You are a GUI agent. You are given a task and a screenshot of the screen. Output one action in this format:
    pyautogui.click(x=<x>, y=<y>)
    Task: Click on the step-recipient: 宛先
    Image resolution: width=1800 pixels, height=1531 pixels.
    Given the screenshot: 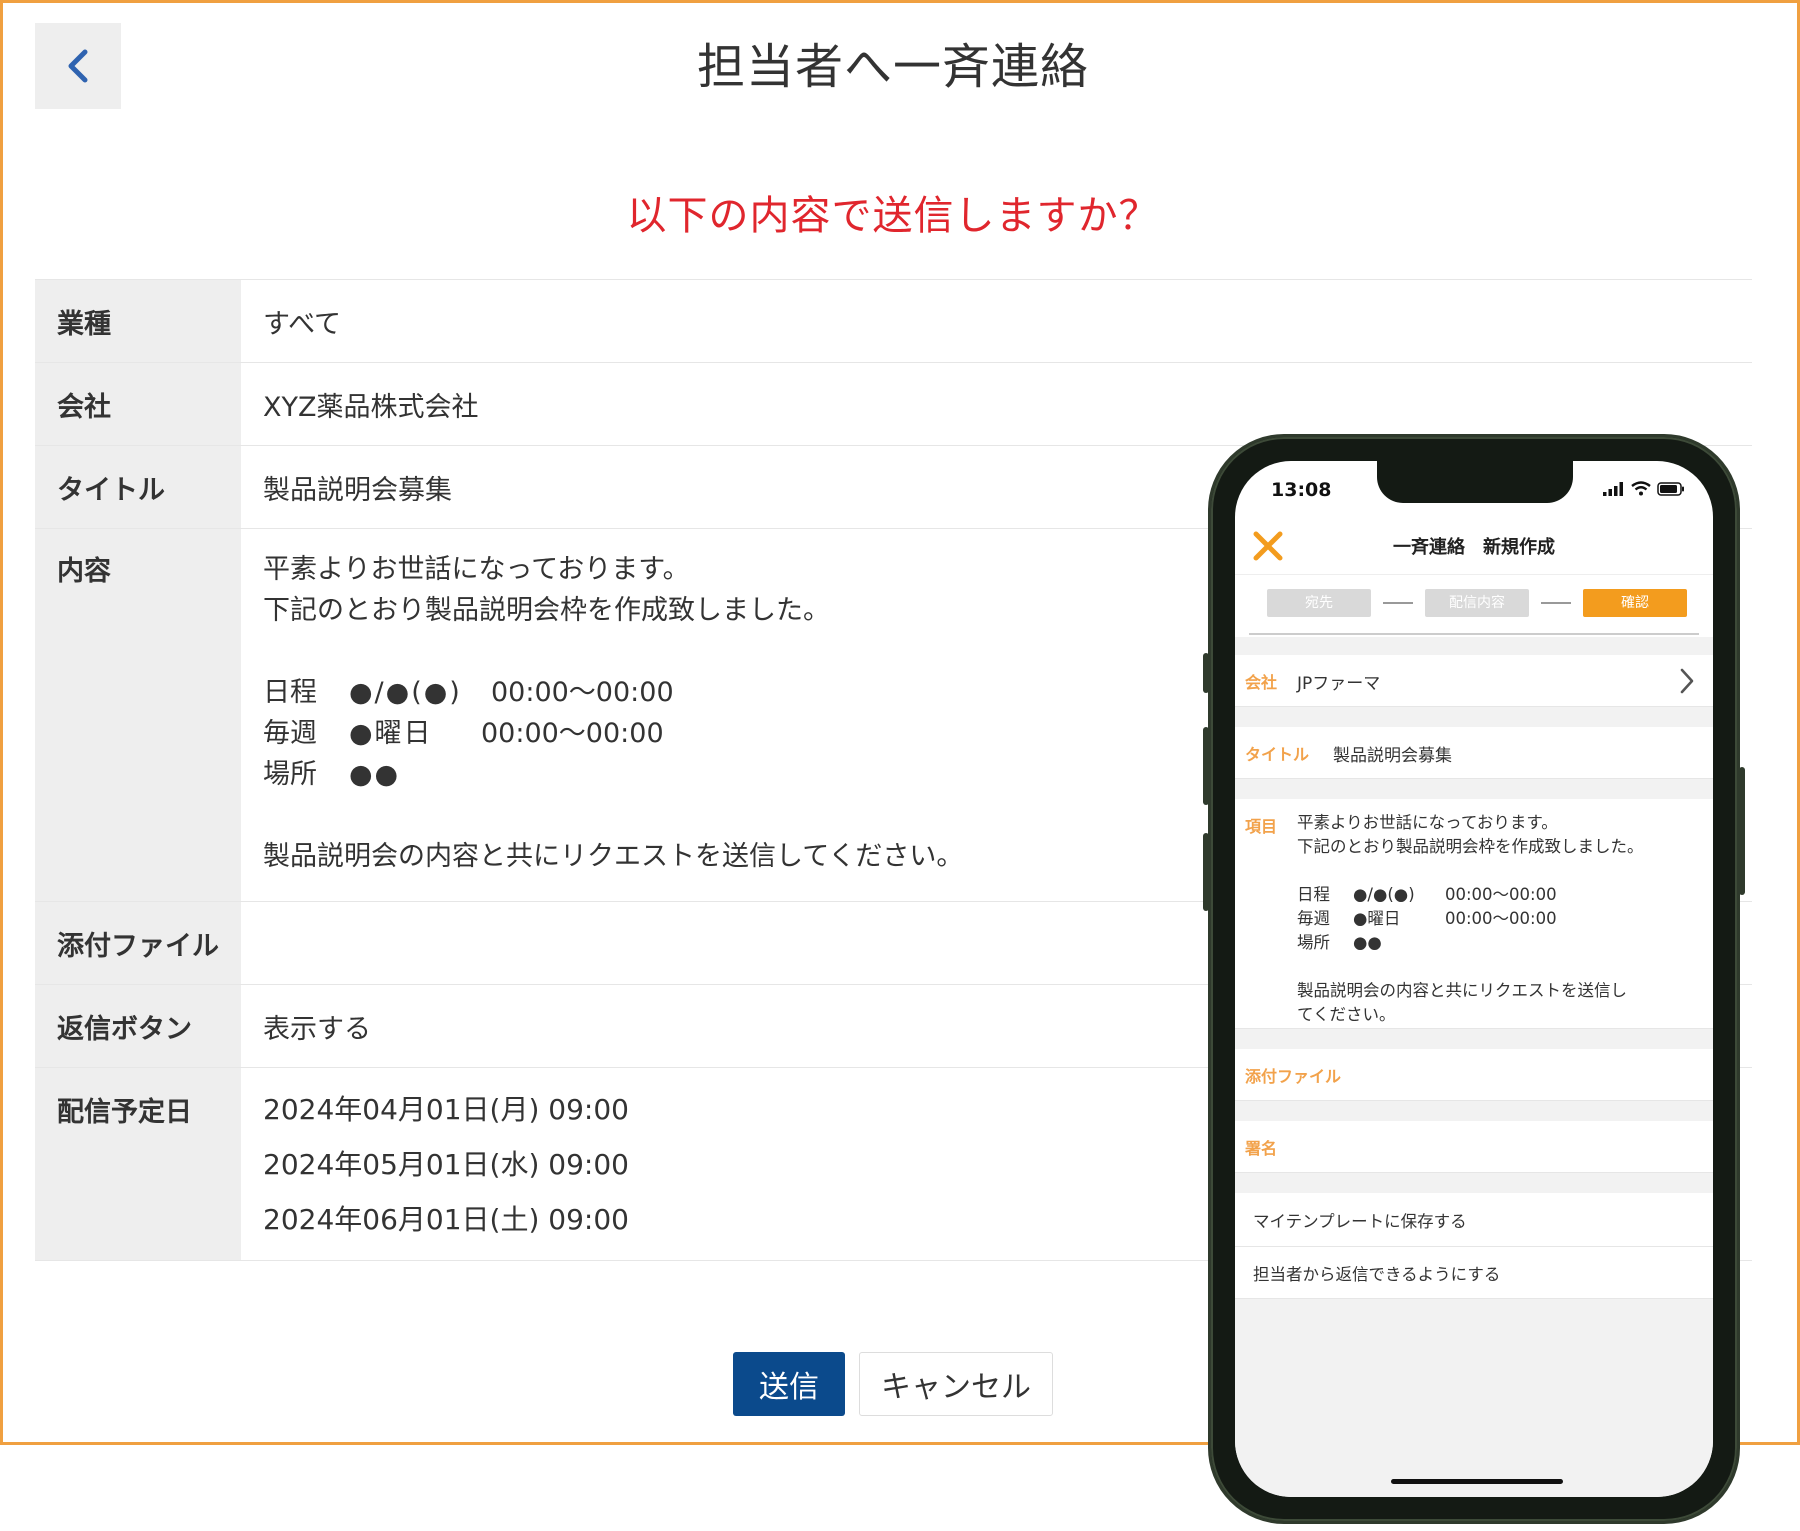 What is the action you would take?
    pyautogui.click(x=1319, y=603)
    